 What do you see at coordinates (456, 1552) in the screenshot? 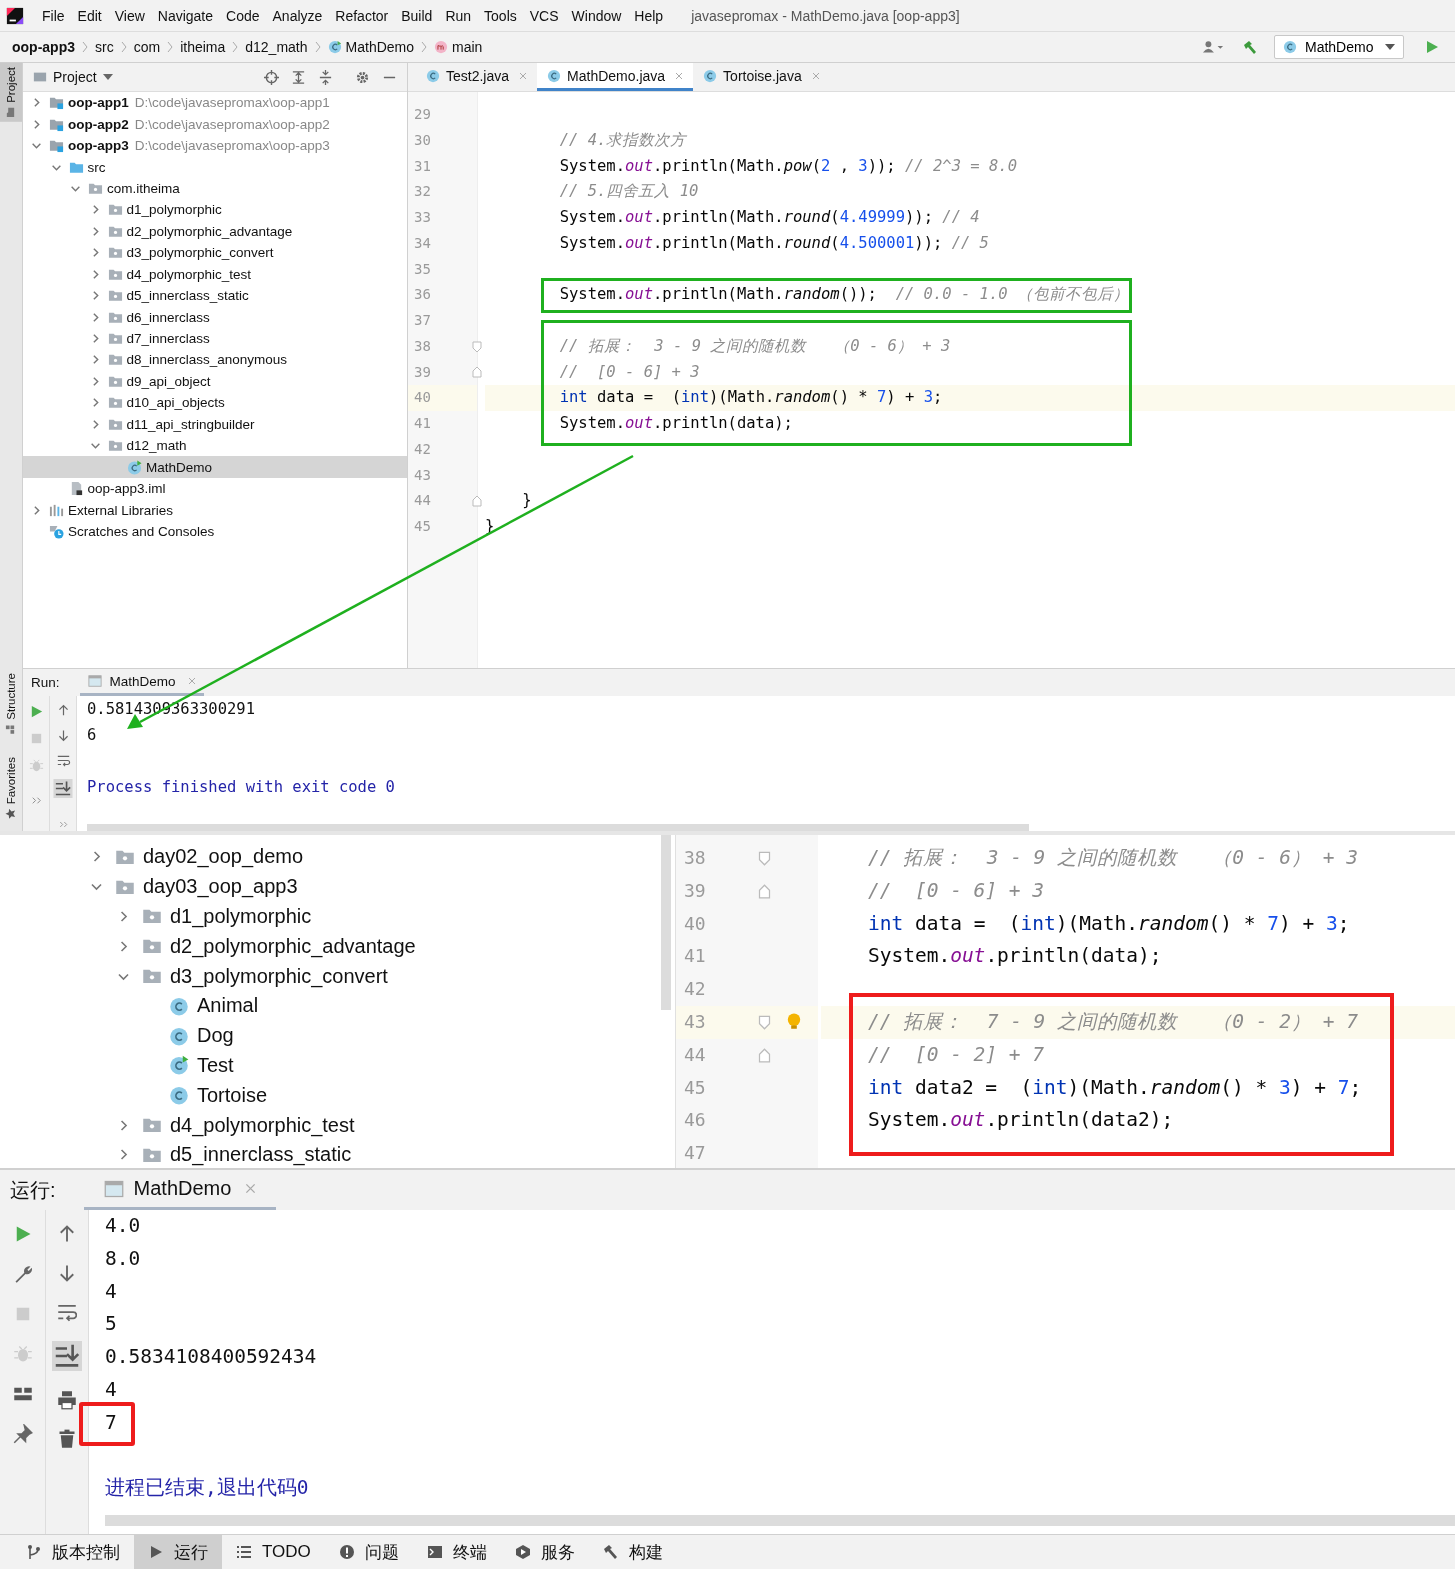
I see `tool-window-button: 终端` at bounding box center [456, 1552].